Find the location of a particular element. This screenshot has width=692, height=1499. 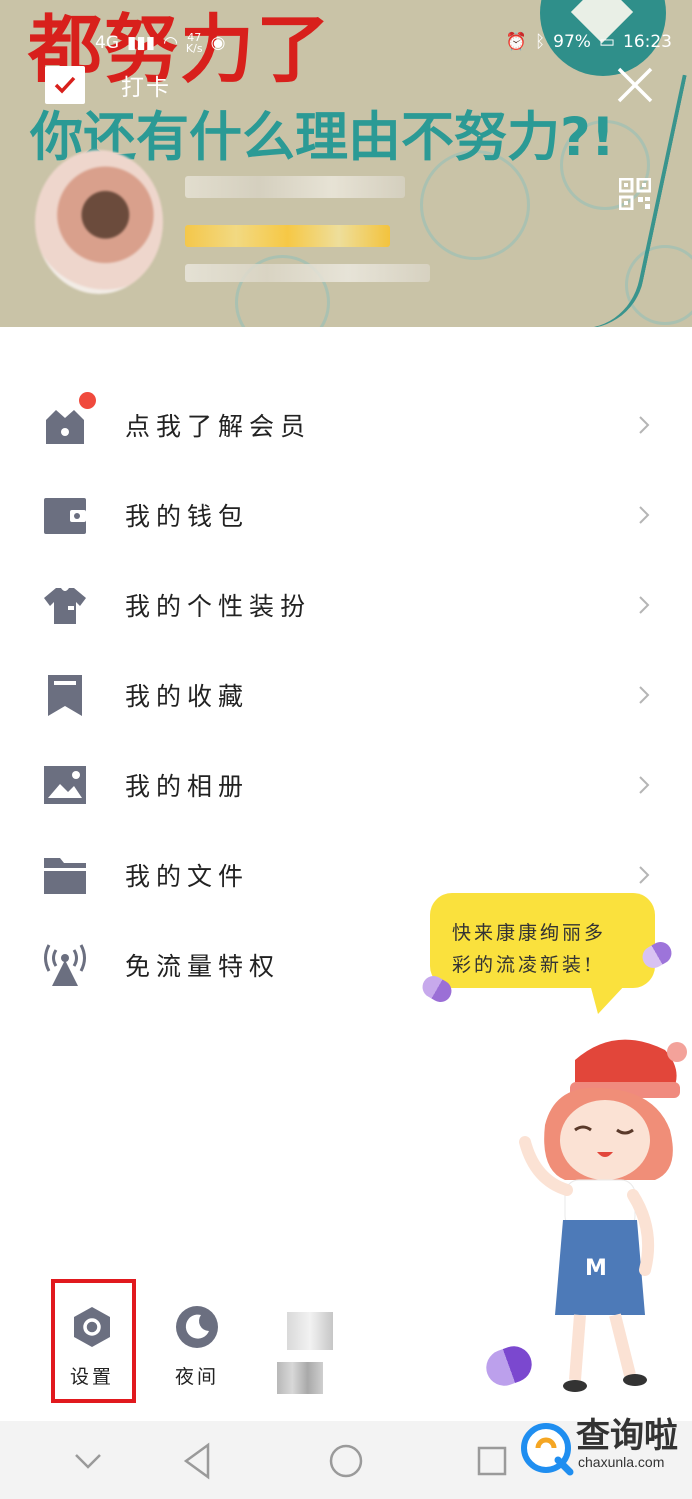

watermark-magnifier-logo is located at coordinates (547, 1449).